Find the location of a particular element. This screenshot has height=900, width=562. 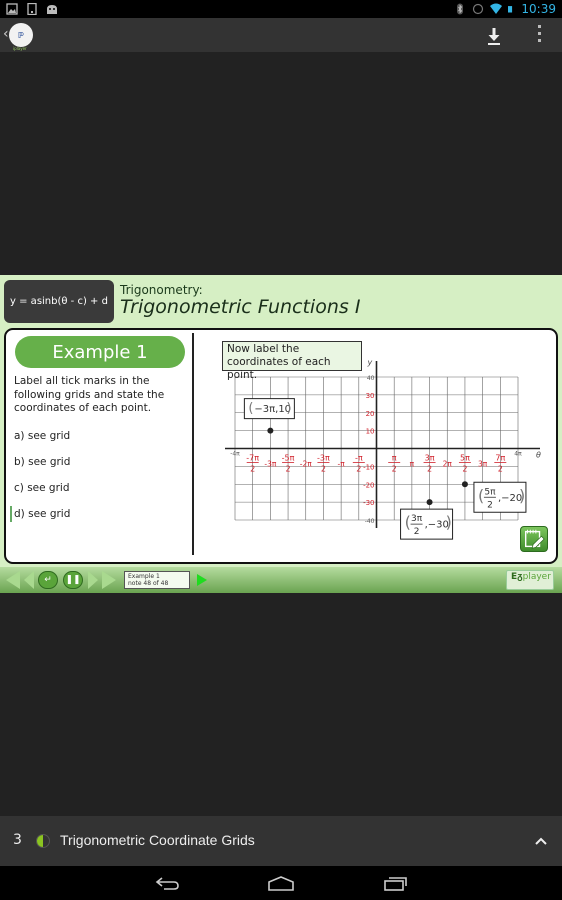

y-tick-label: -30 is located at coordinates (368, 503).